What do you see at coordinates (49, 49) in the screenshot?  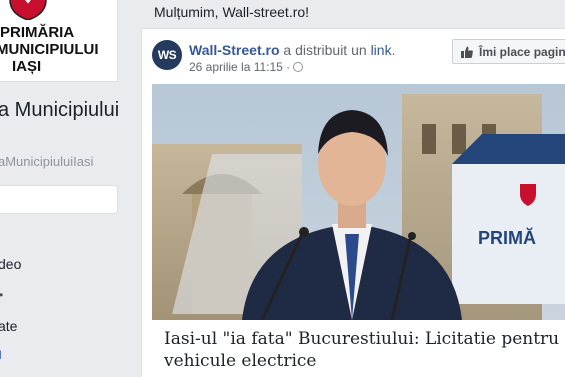 I see `logo-text-line-2: MUNICIPIULUI` at bounding box center [49, 49].